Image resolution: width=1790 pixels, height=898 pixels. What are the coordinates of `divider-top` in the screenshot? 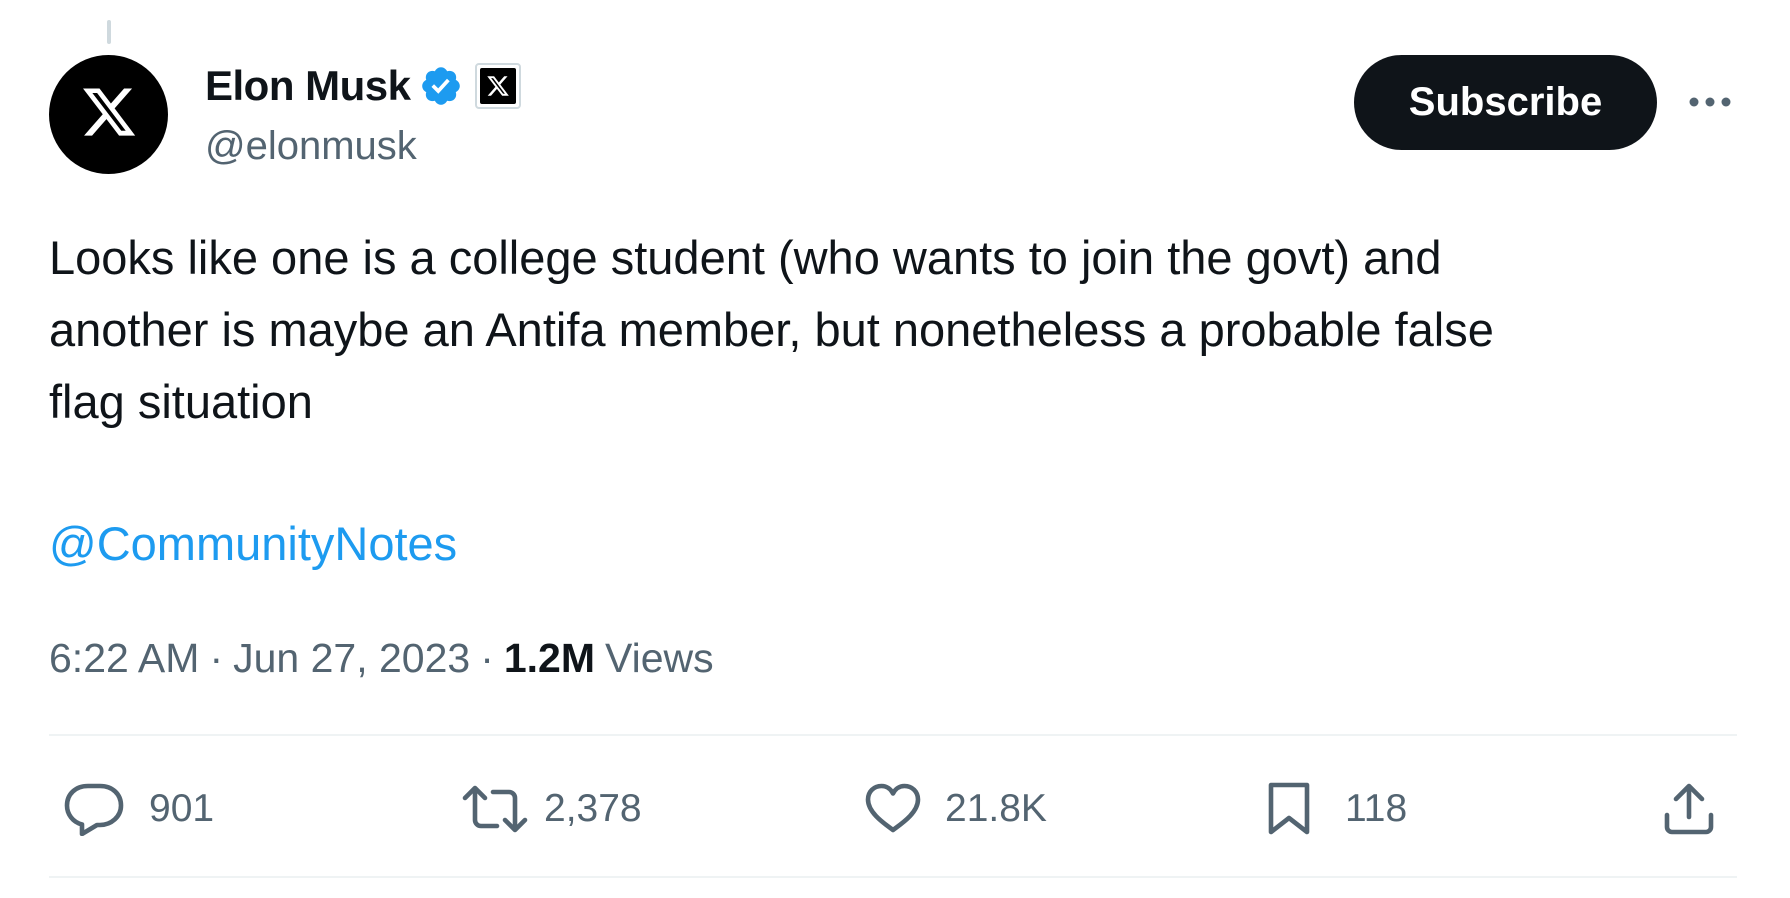 It's located at (893, 735).